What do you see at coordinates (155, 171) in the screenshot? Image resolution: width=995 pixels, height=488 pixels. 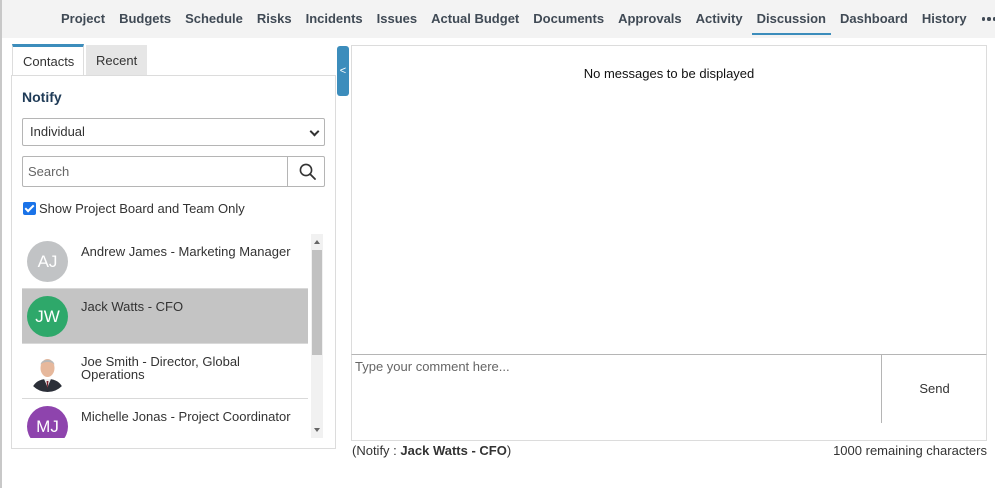 I see `search-input` at bounding box center [155, 171].